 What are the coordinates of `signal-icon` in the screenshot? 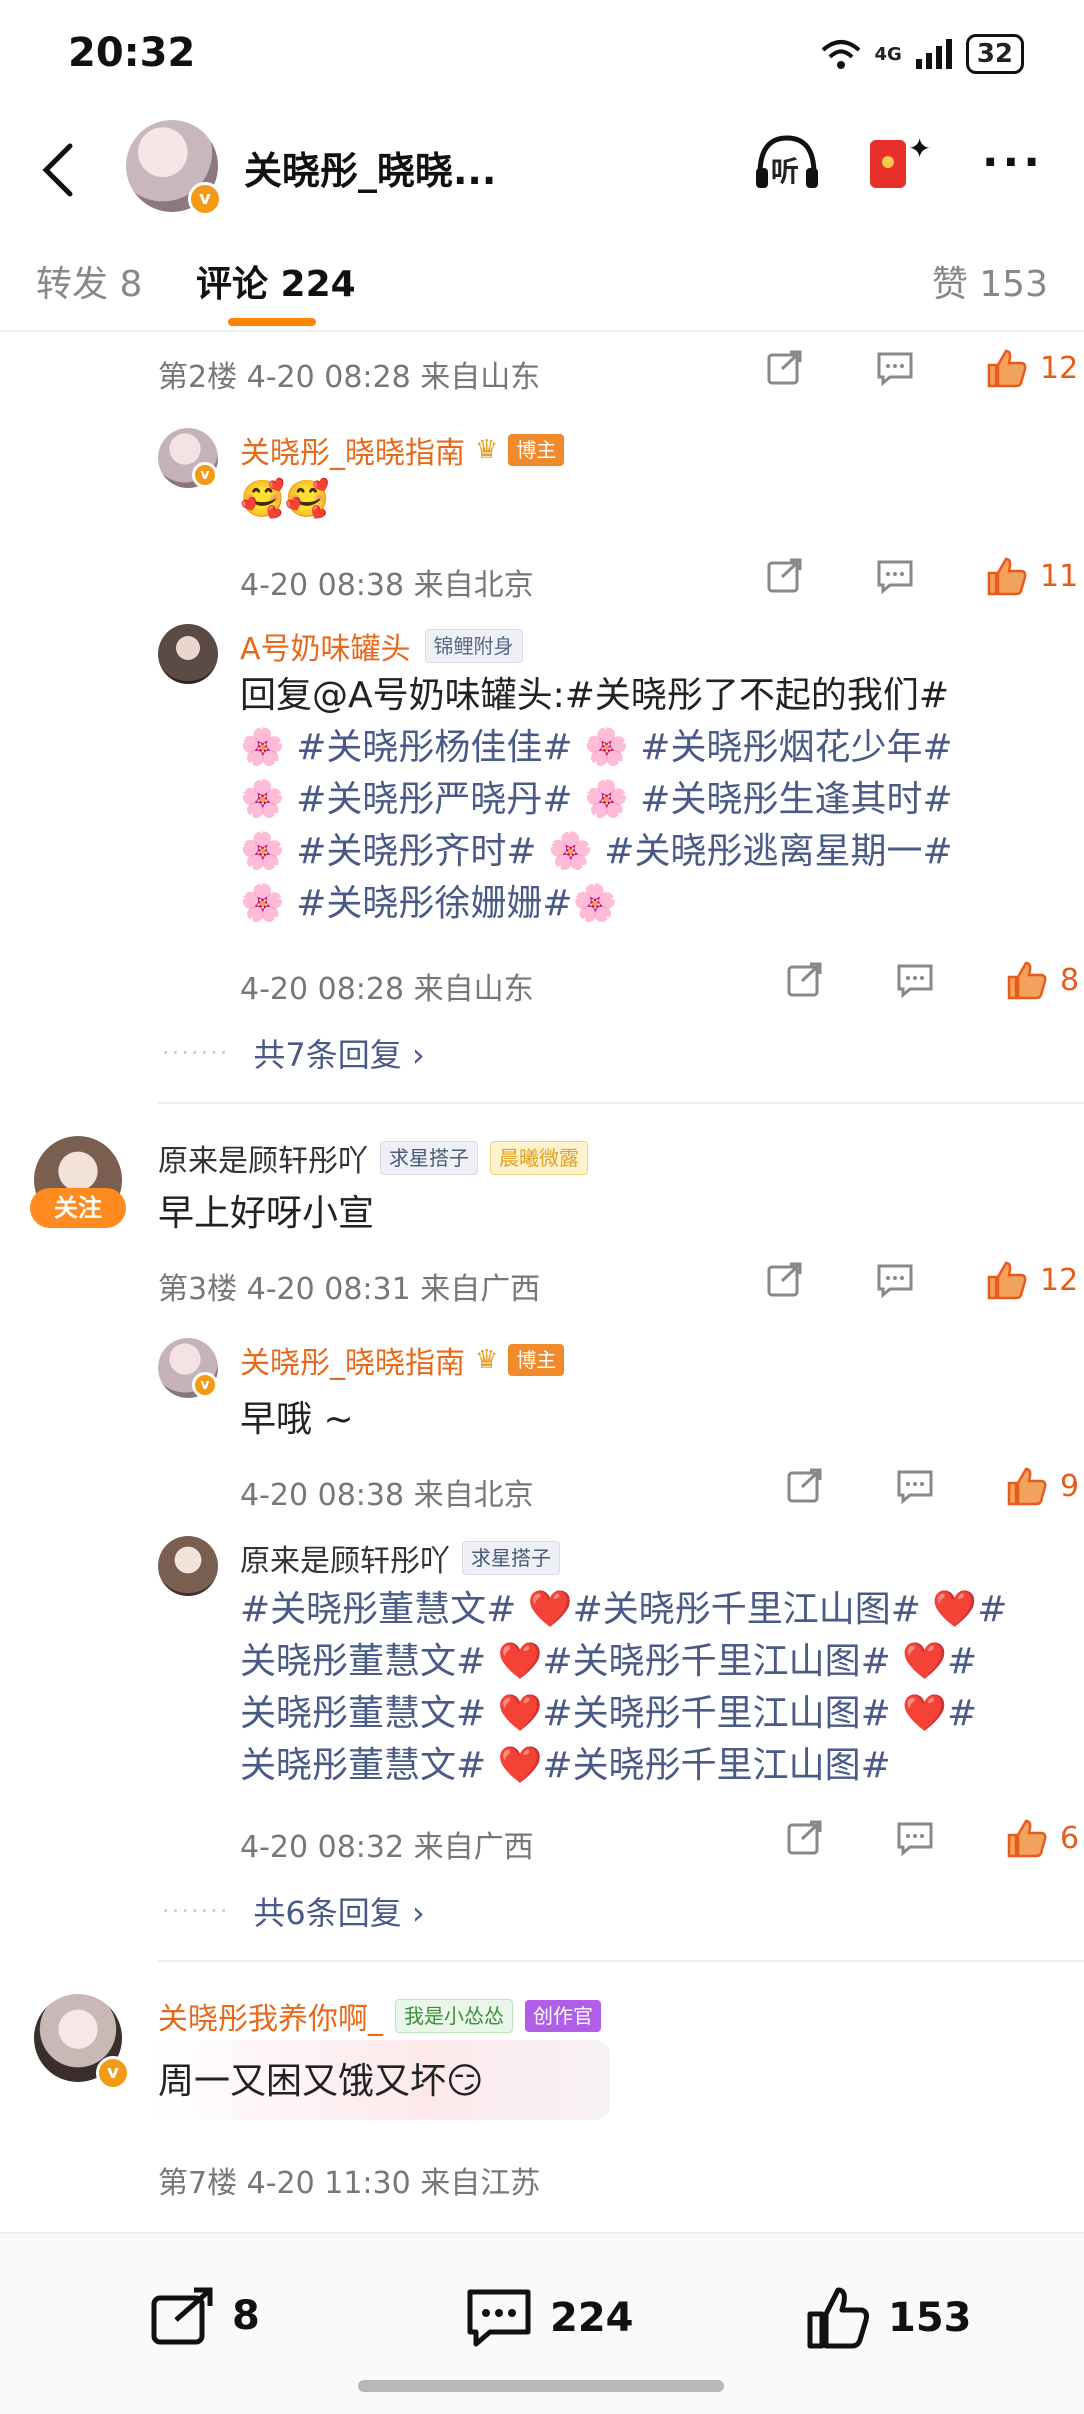 It's located at (933, 54).